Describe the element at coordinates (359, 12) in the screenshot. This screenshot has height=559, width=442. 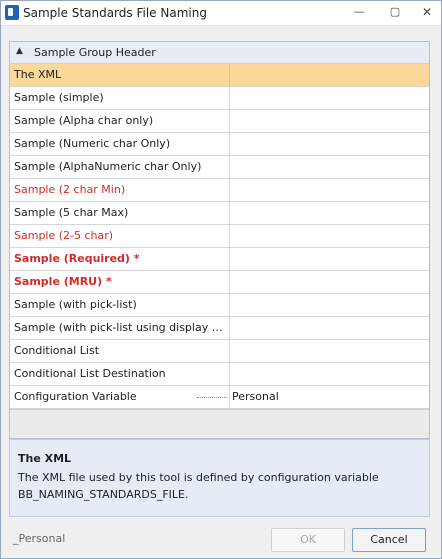
I see `minimize-icon: —` at that location.